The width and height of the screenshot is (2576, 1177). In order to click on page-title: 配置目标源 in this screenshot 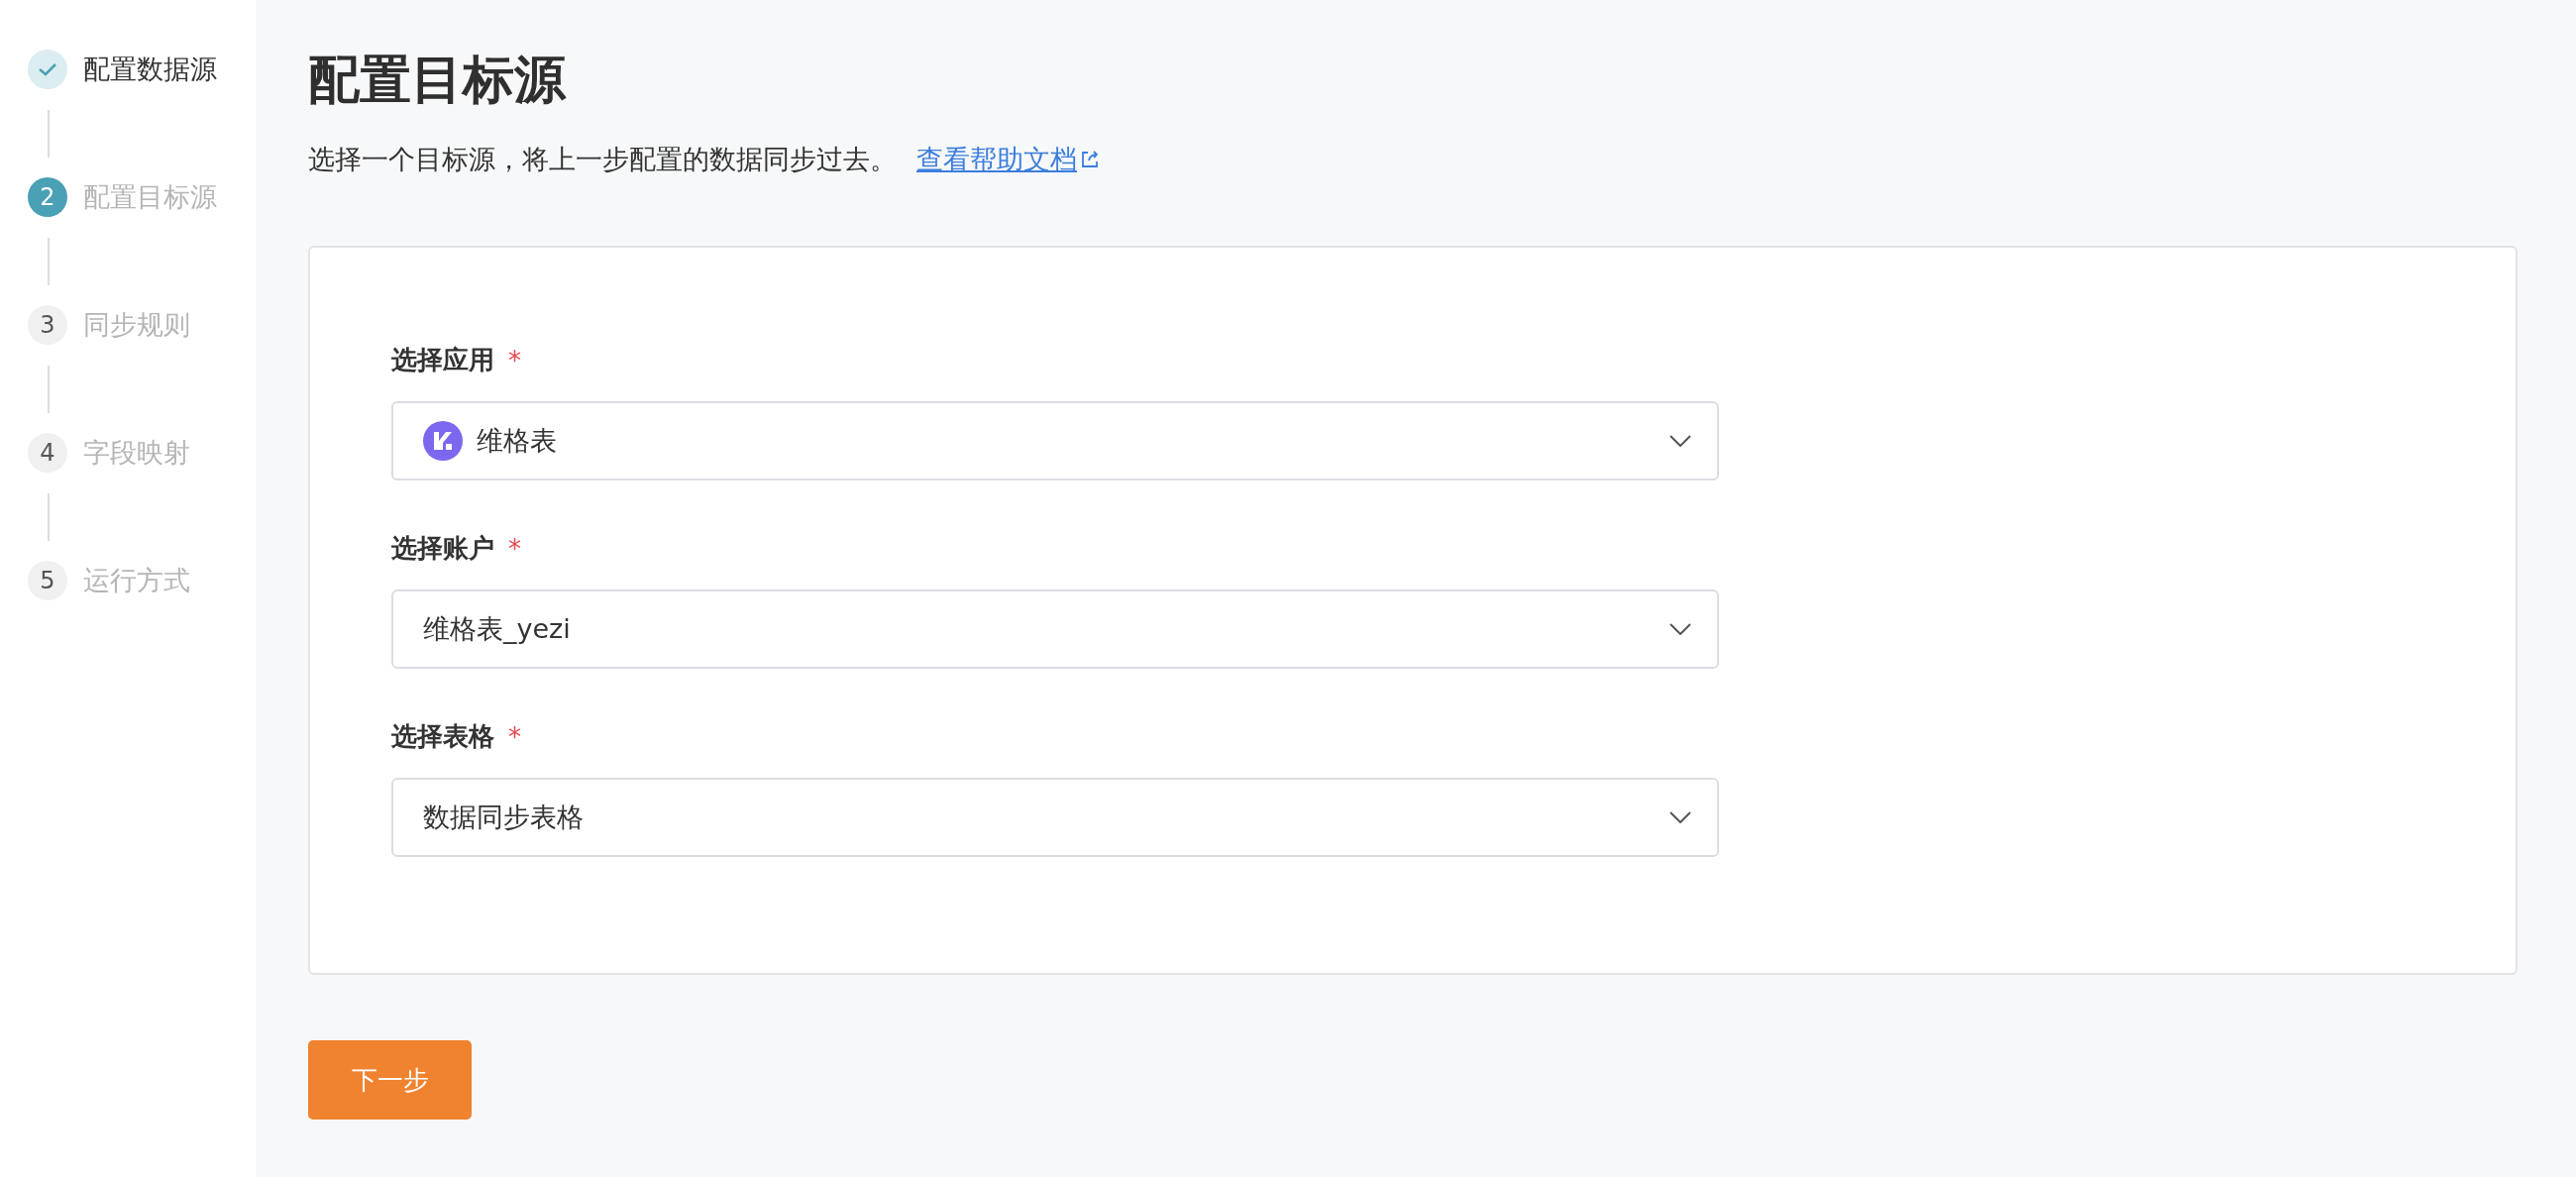, I will do `click(438, 79)`.